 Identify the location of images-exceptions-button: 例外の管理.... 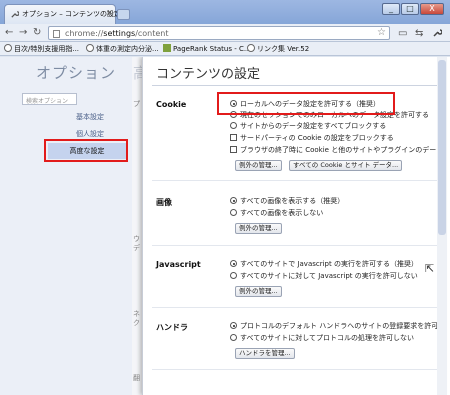
(258, 228).